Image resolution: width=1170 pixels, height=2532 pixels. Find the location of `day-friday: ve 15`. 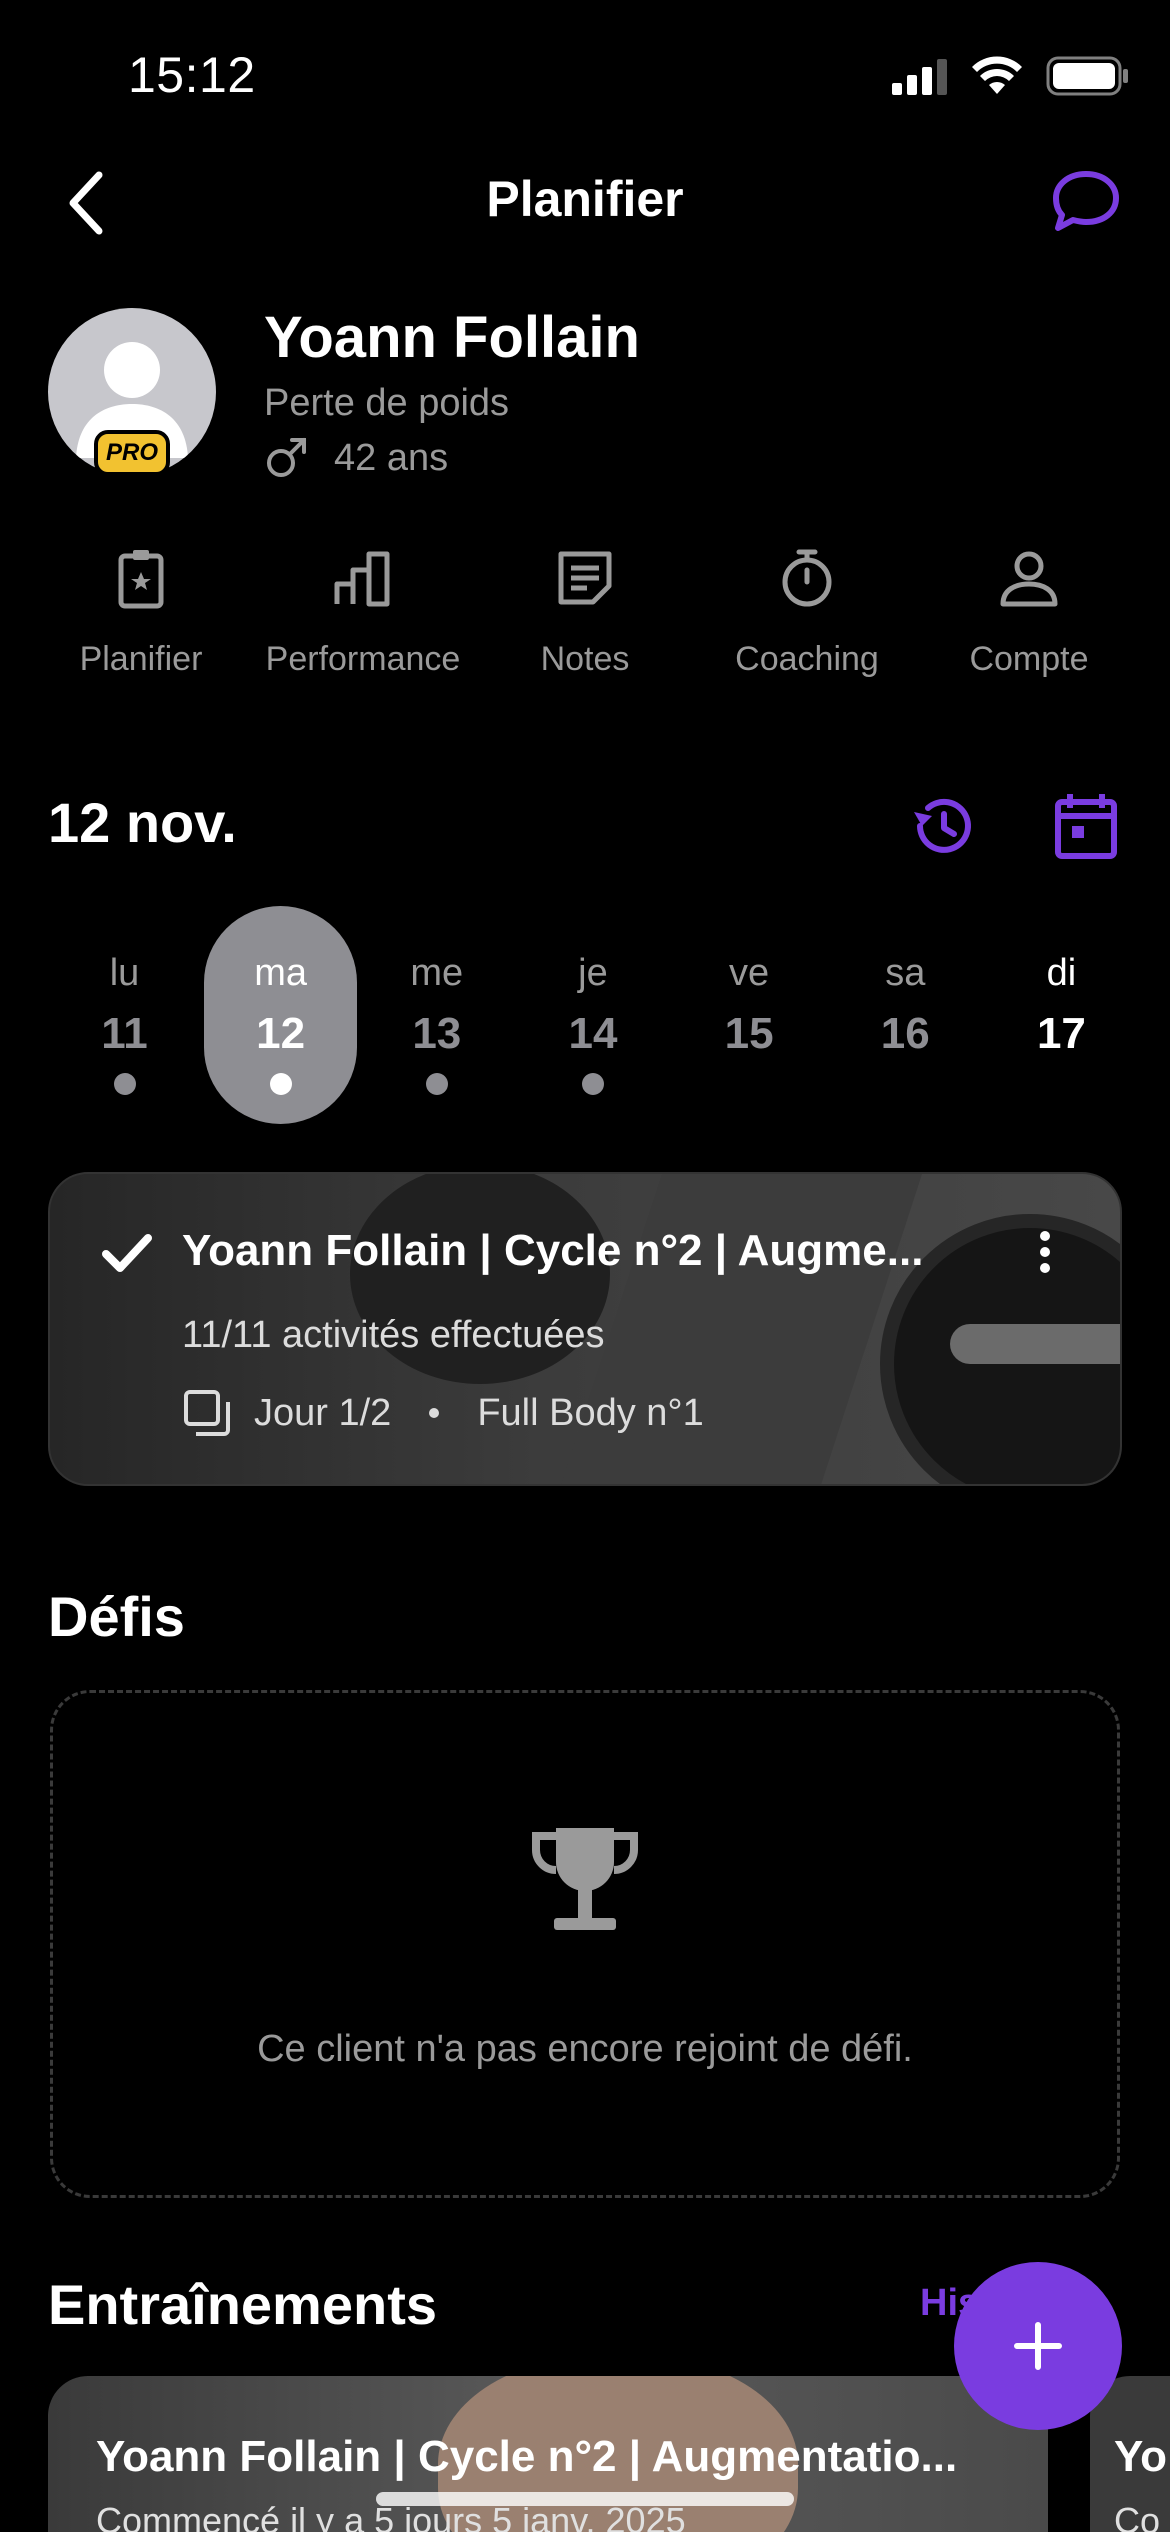

day-friday: ve 15 is located at coordinates (749, 1015).